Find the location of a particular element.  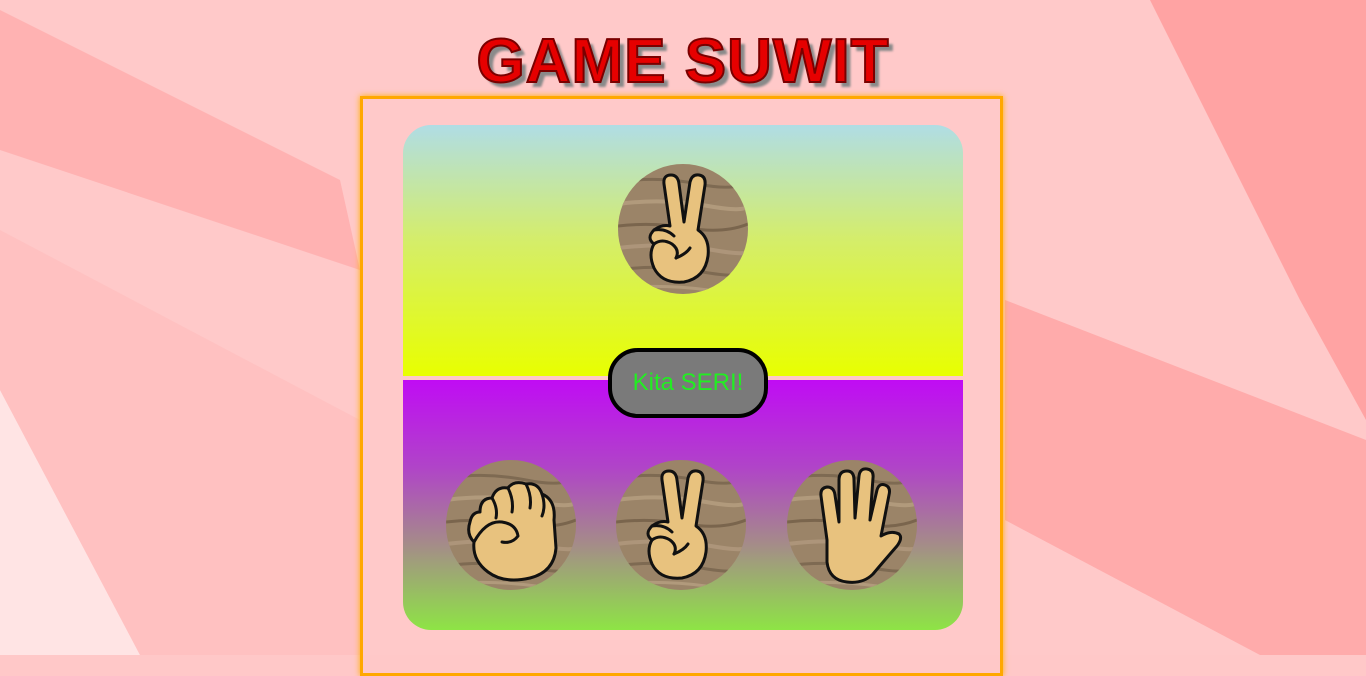

computer-choice-scissors is located at coordinates (683, 229).